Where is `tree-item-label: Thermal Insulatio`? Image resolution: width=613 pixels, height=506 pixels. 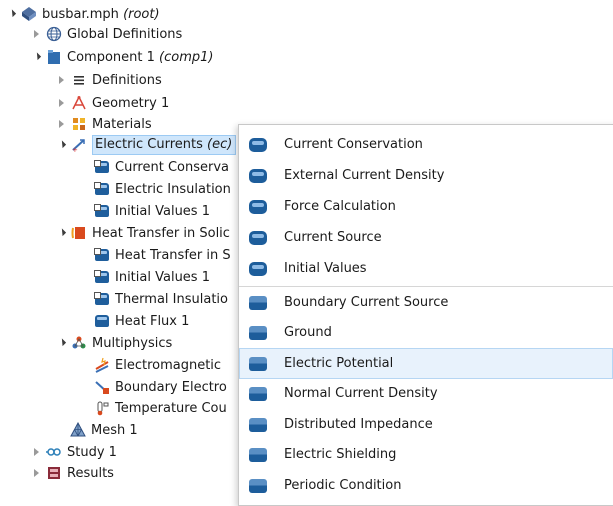
tree-item-label: Thermal Insulatio is located at coordinates (171, 299).